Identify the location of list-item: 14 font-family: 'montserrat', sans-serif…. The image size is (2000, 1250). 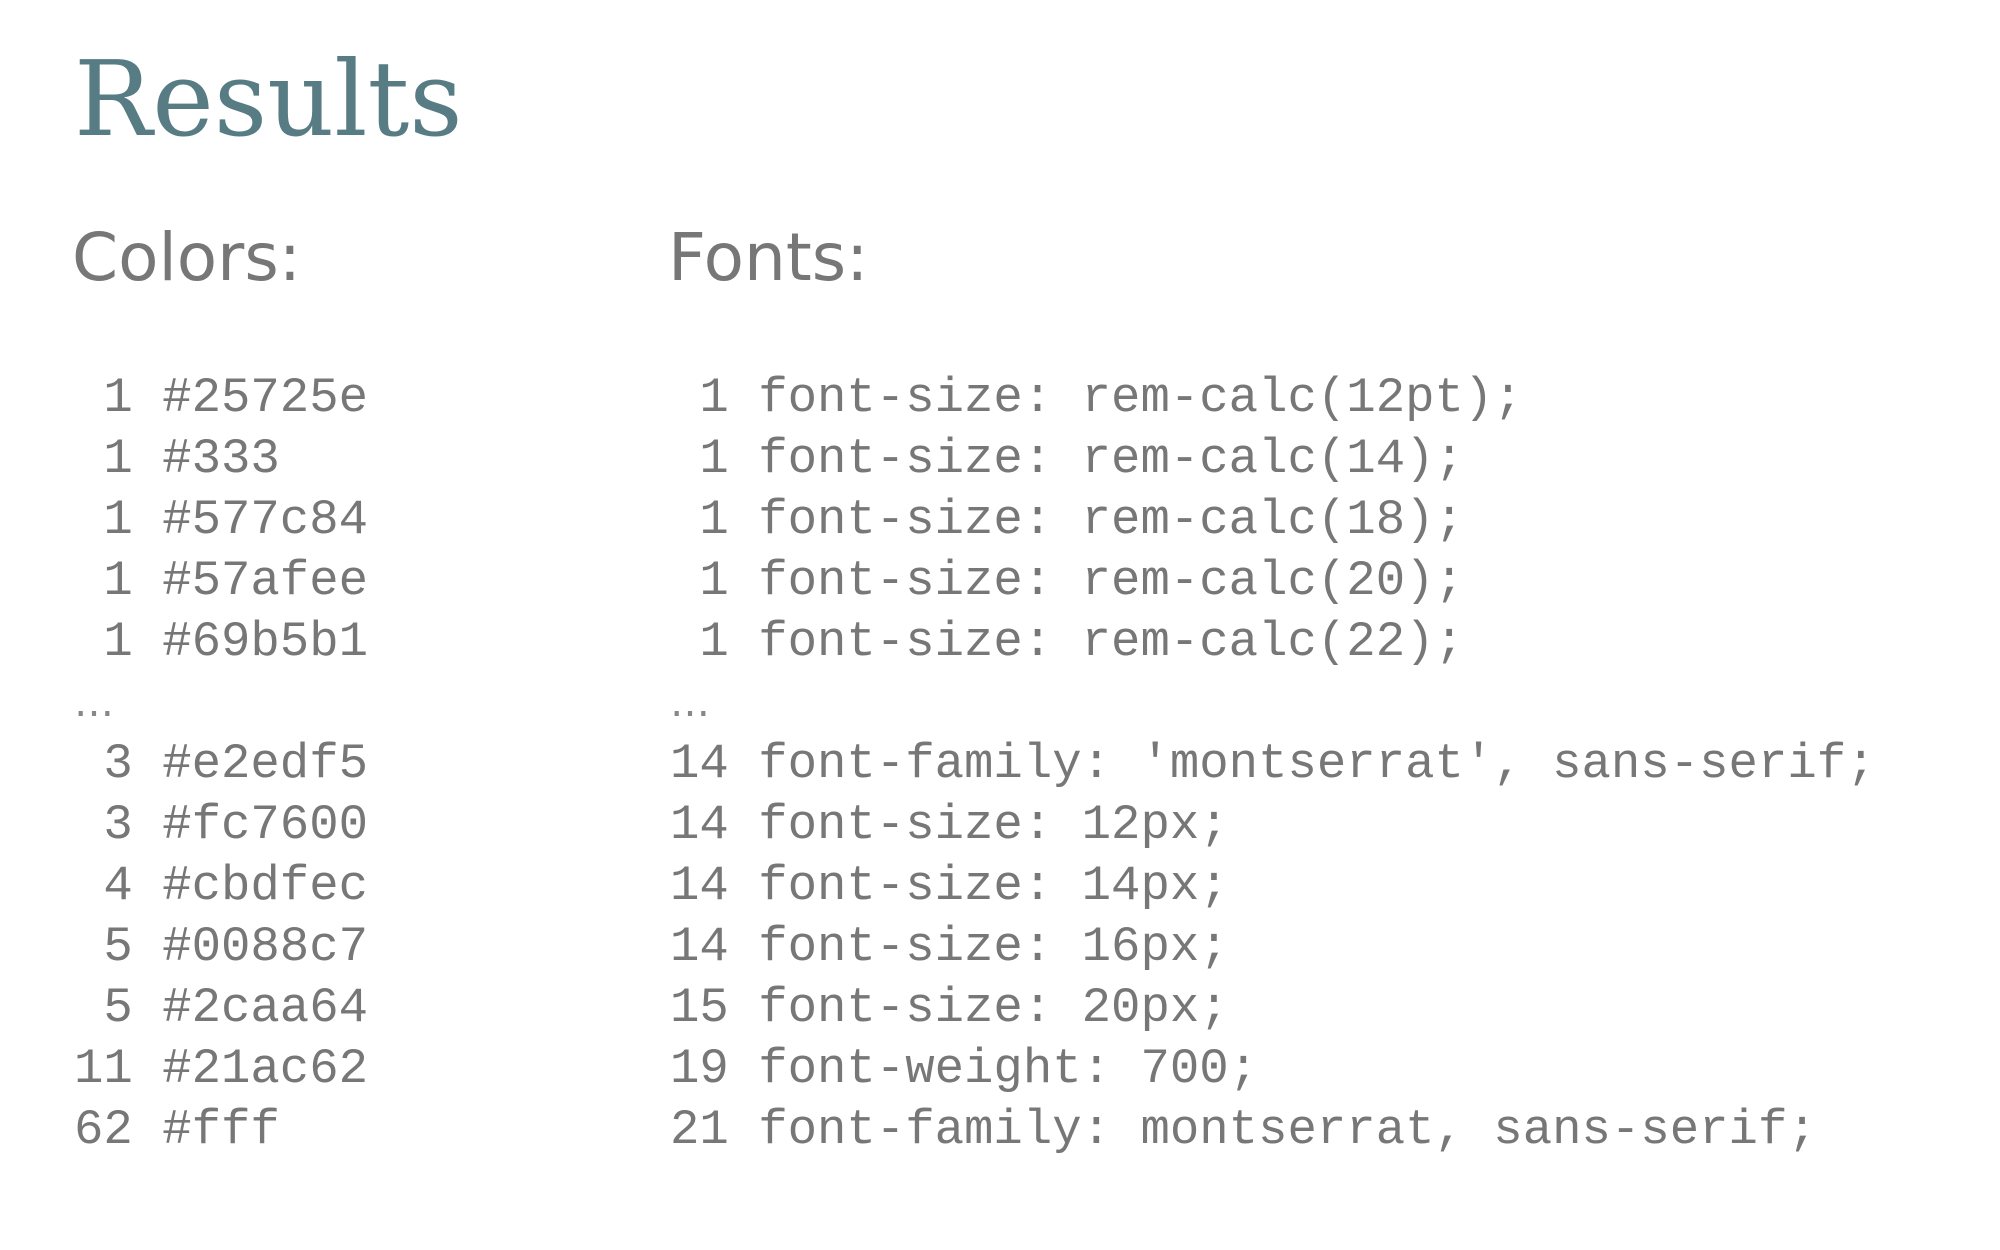
(1273, 764).